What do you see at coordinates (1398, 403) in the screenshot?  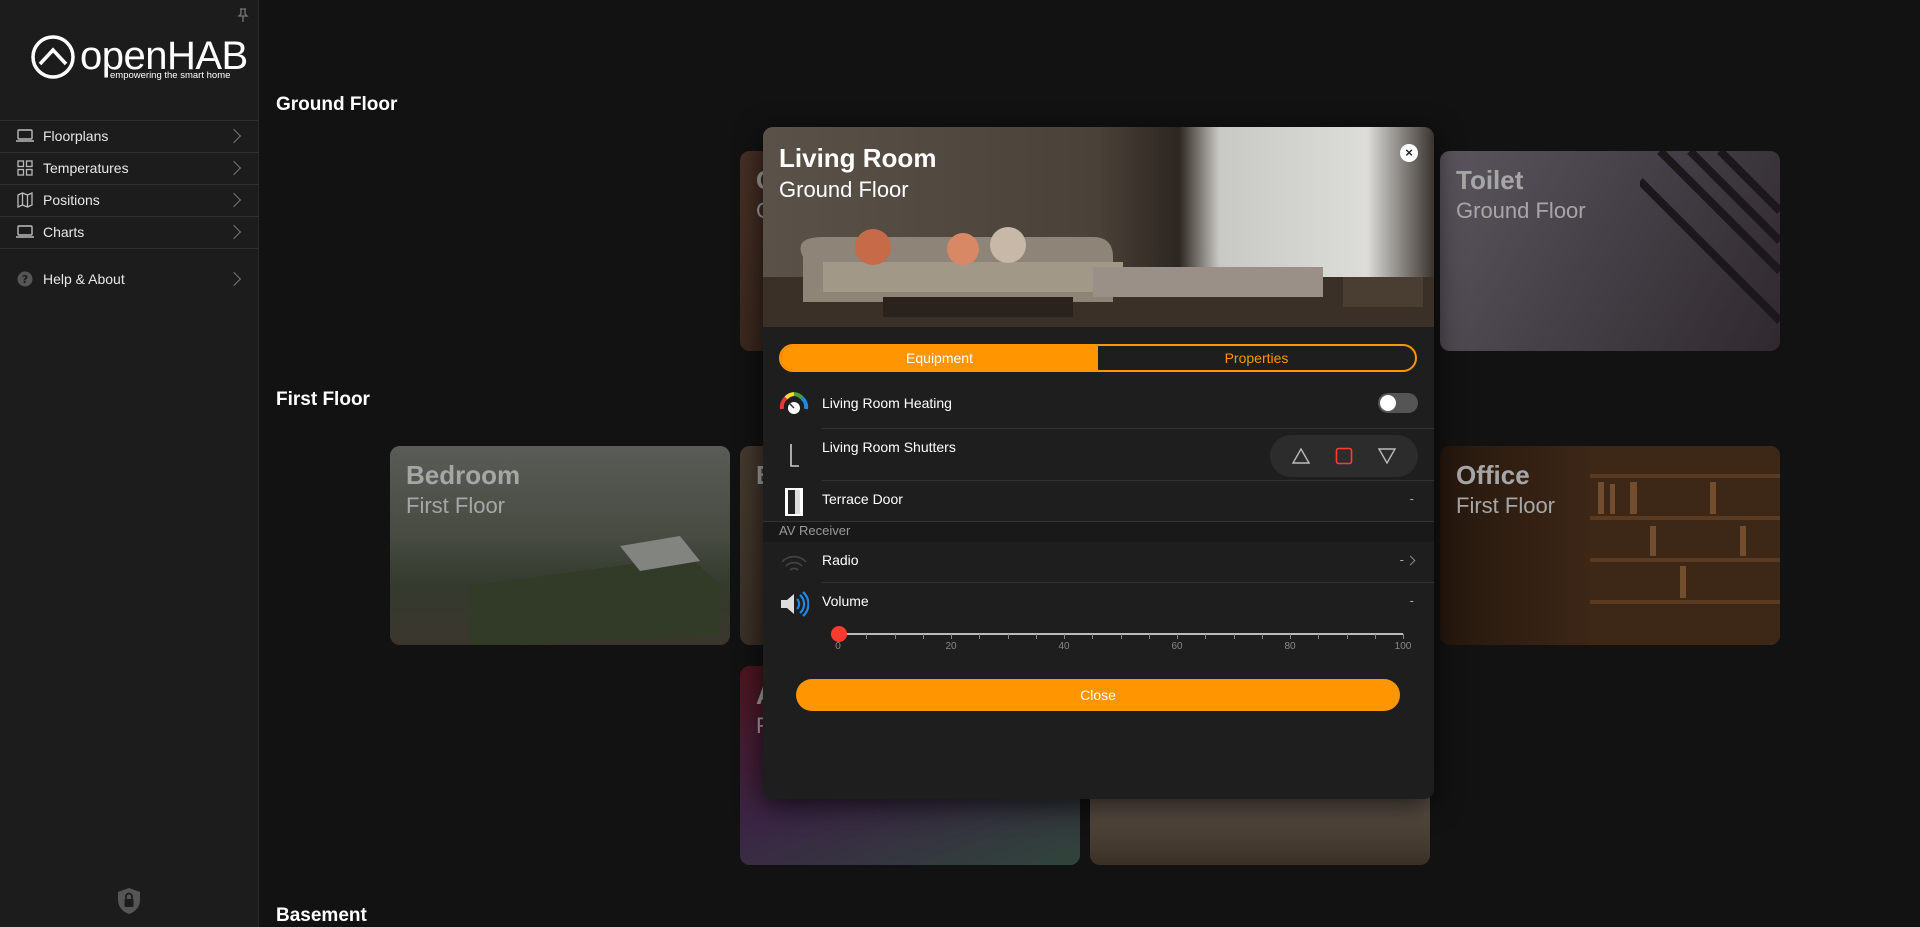 I see `heating-toggle` at bounding box center [1398, 403].